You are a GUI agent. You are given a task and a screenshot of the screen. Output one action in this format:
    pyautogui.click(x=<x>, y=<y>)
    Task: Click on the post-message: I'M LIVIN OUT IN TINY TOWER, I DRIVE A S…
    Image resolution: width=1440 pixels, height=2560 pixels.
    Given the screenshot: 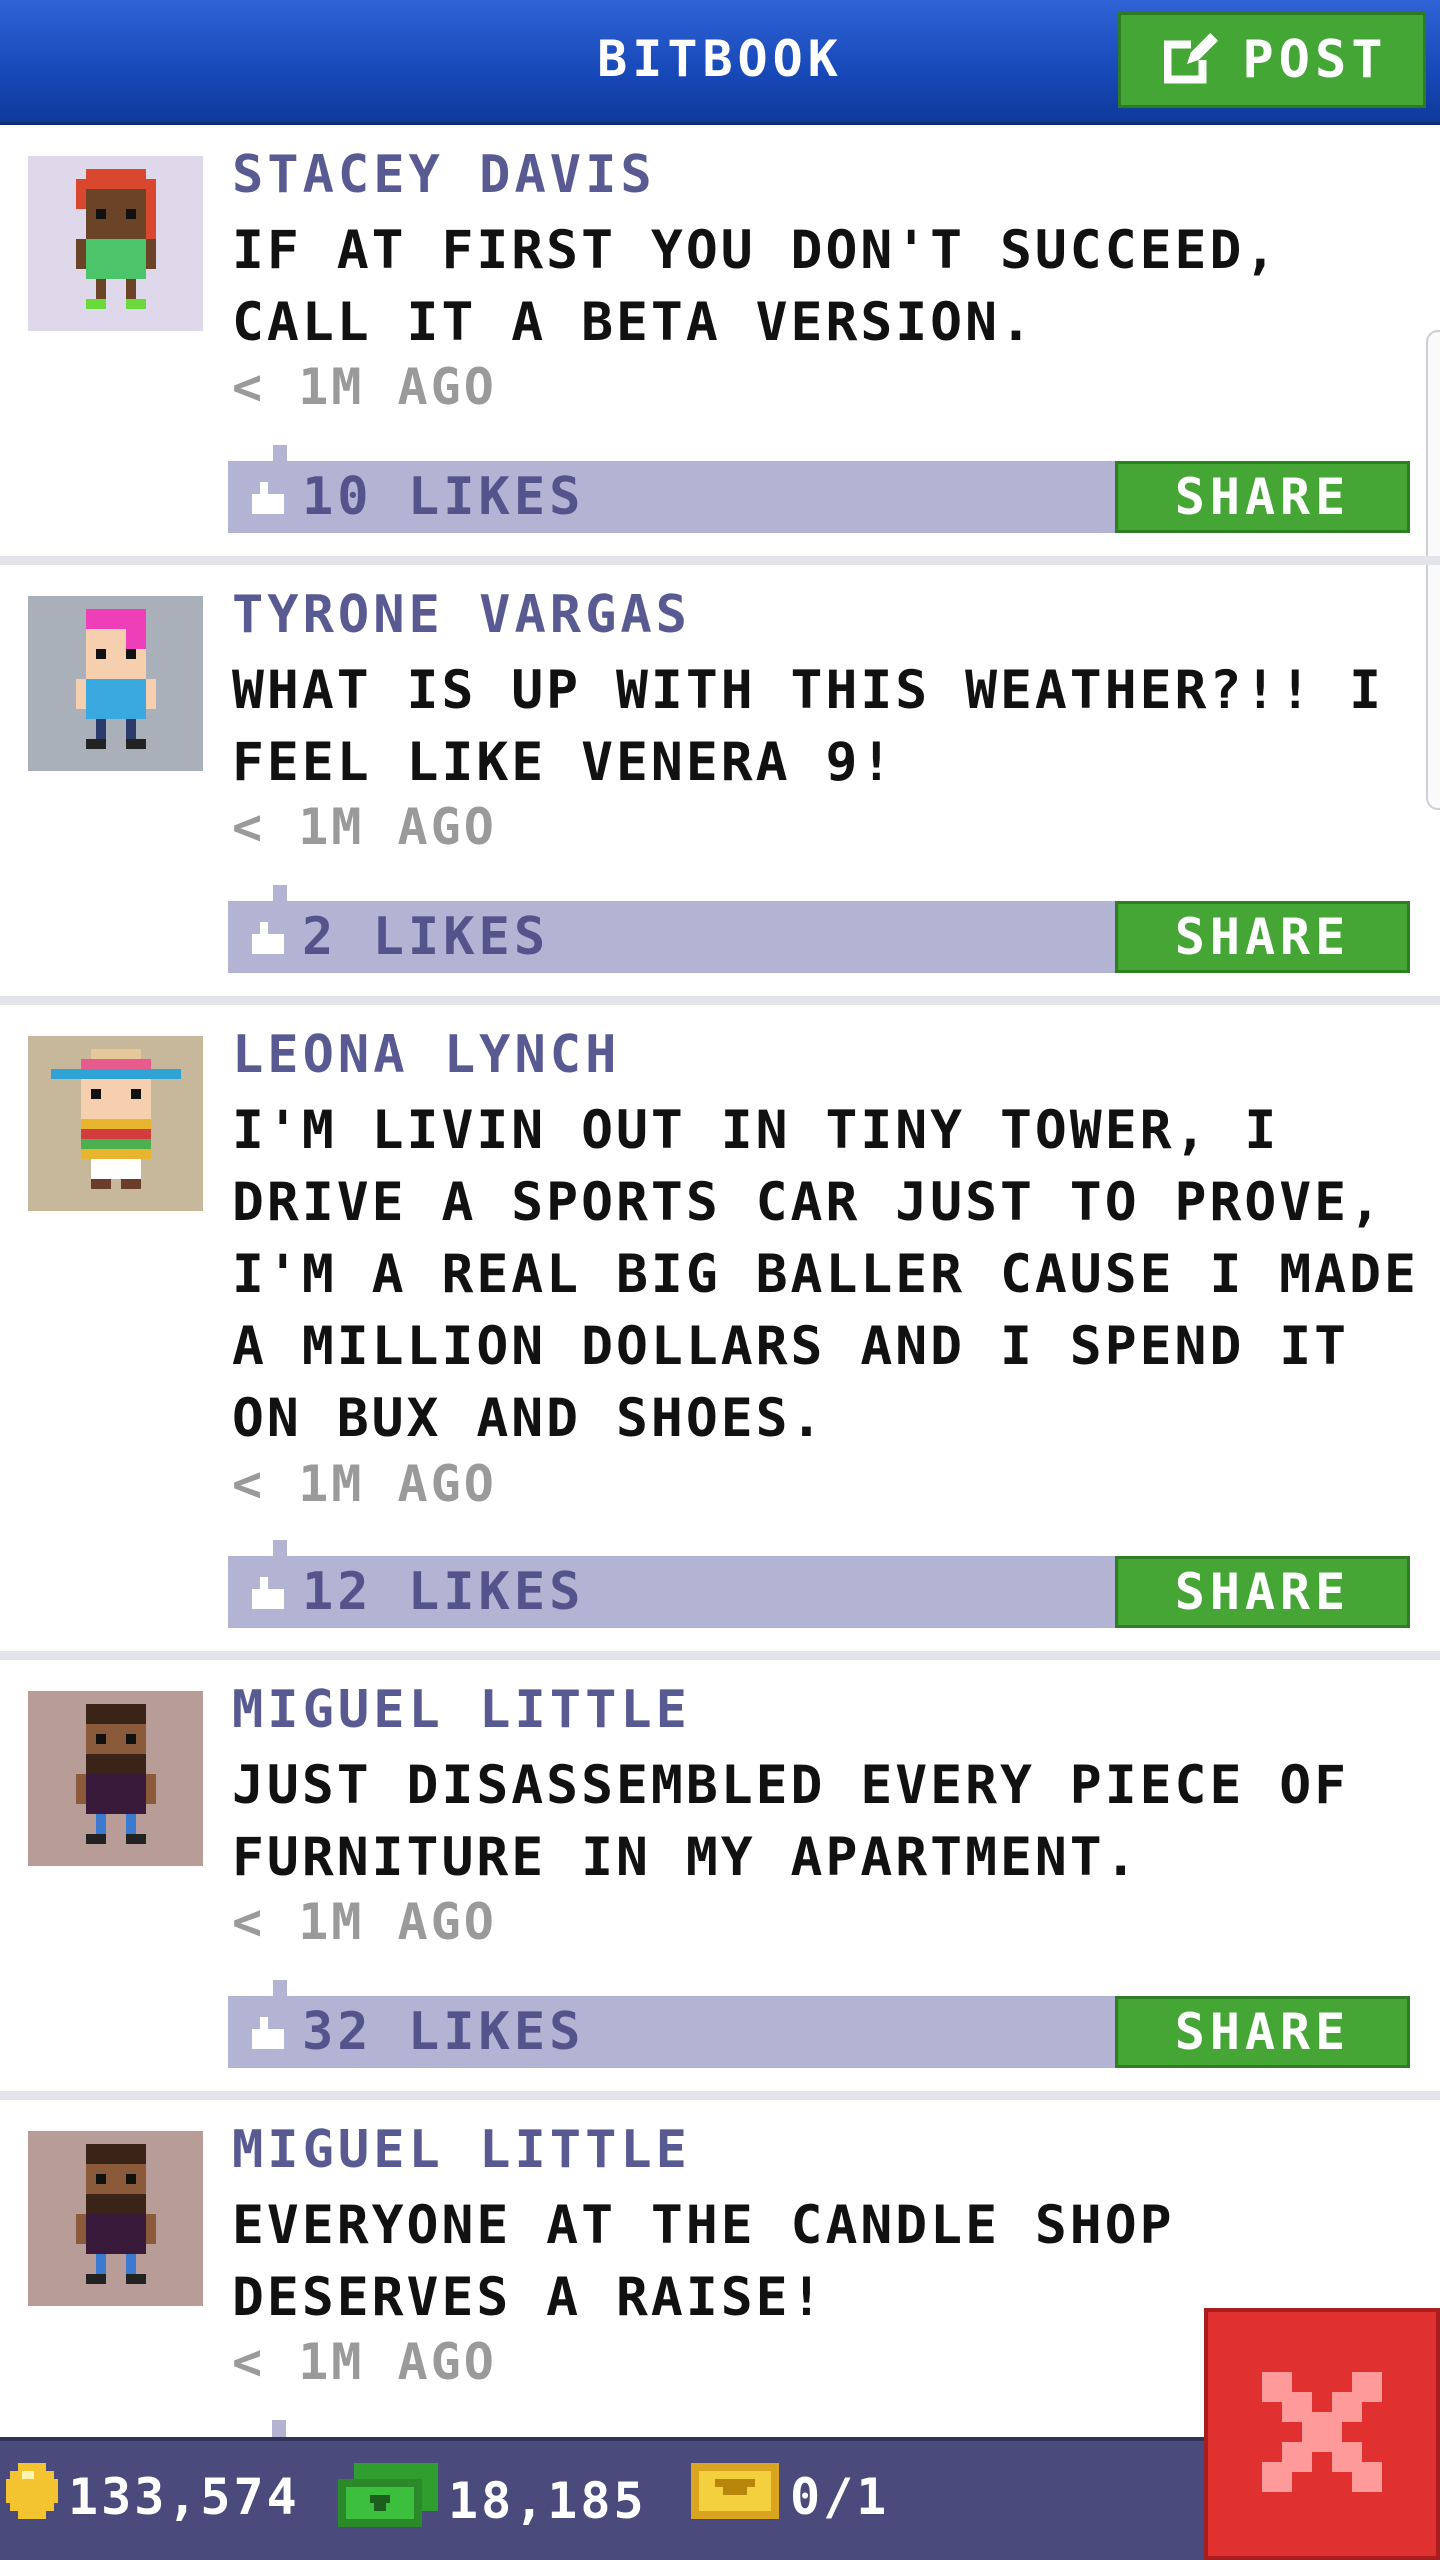 What is the action you would take?
    pyautogui.click(x=825, y=1274)
    